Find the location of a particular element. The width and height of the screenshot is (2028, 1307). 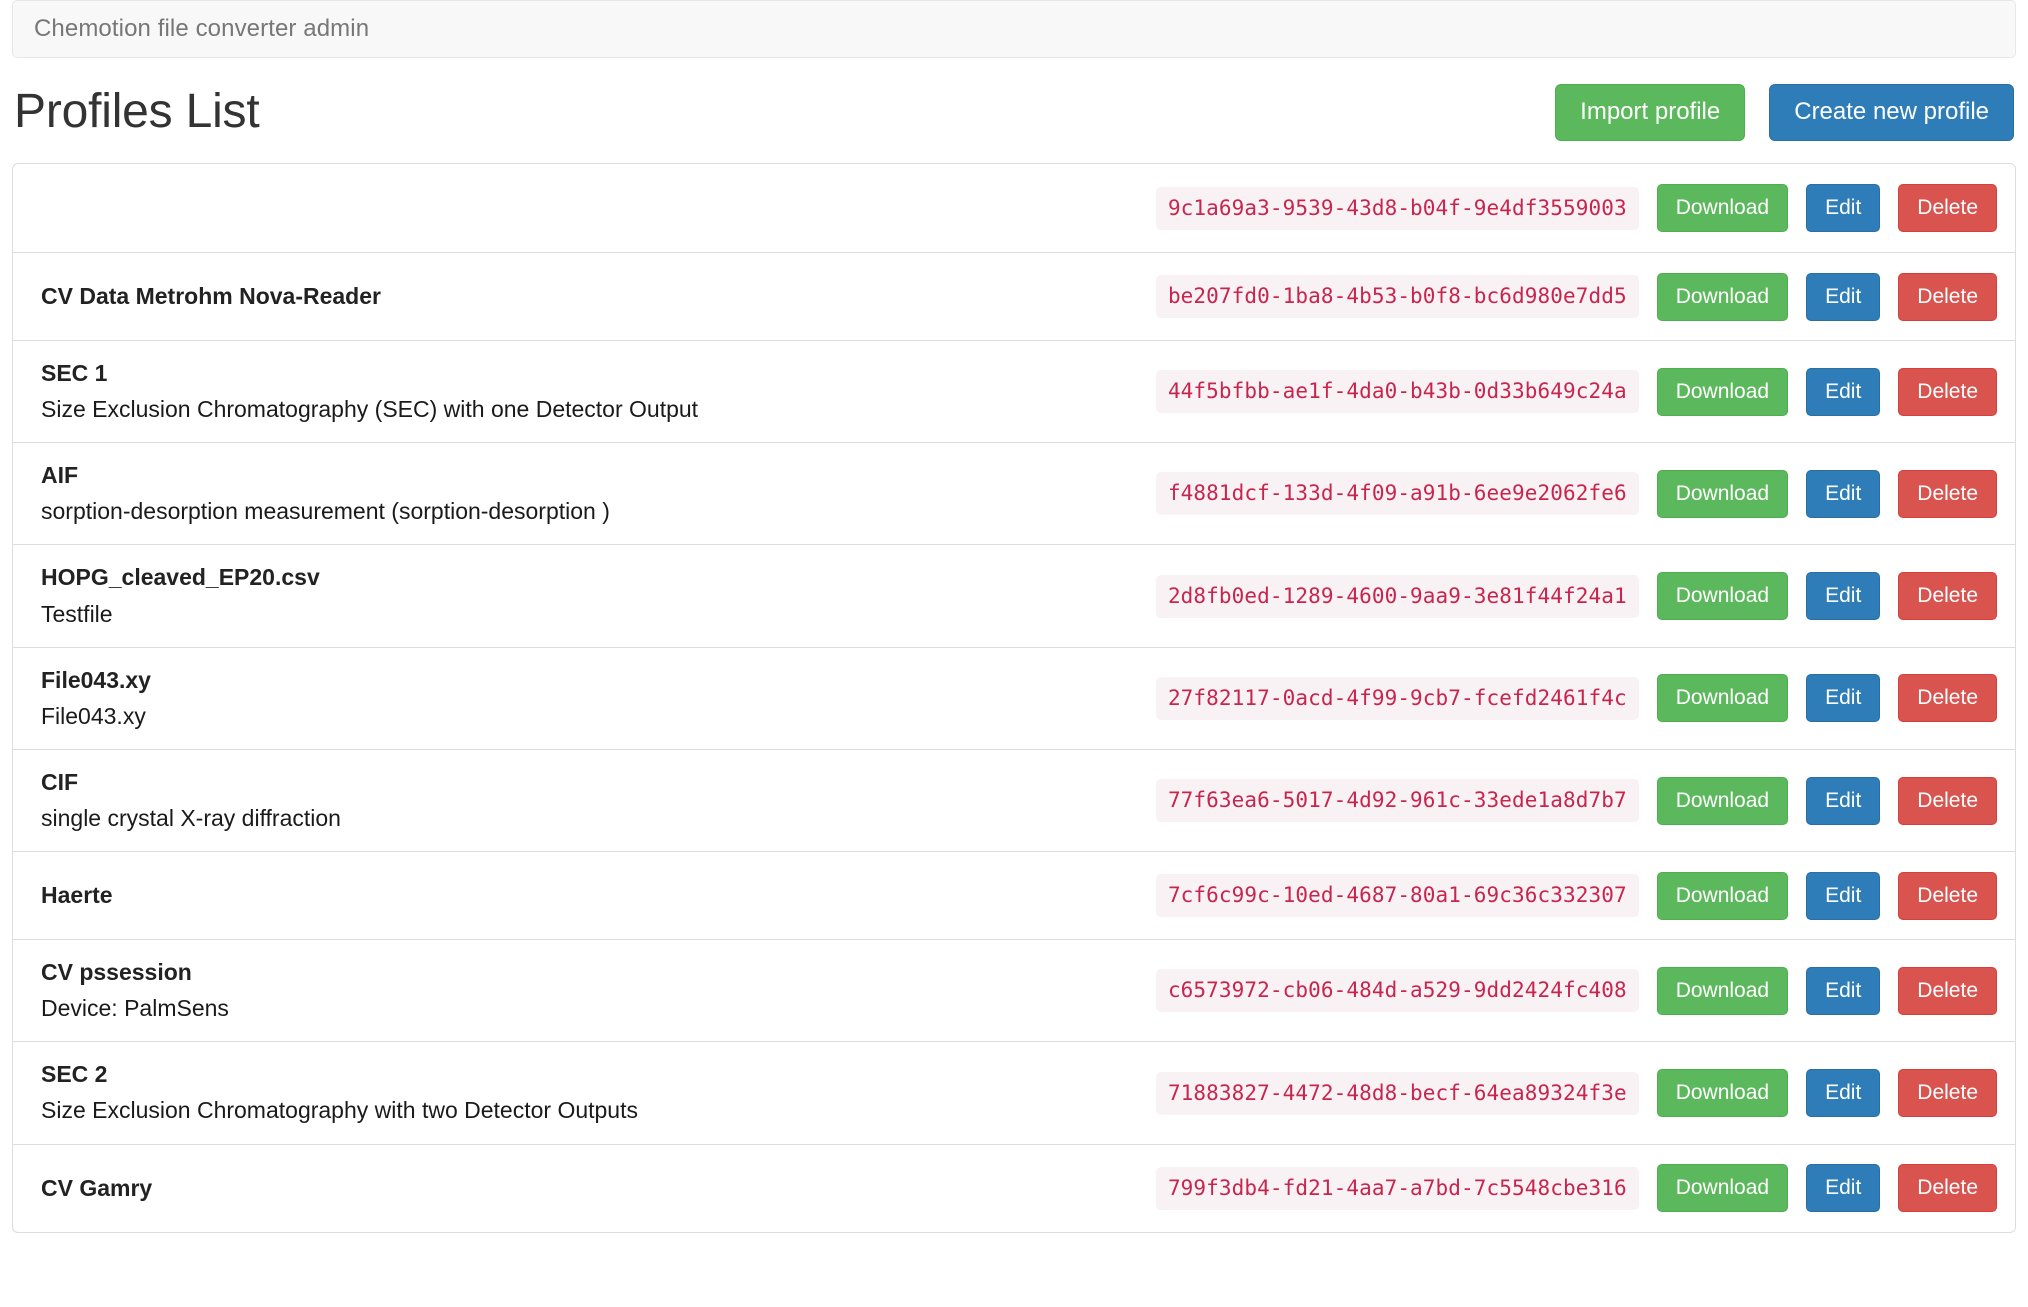

profile-text: CV Data Metrohm Nova-Reader is located at coordinates (588, 296).